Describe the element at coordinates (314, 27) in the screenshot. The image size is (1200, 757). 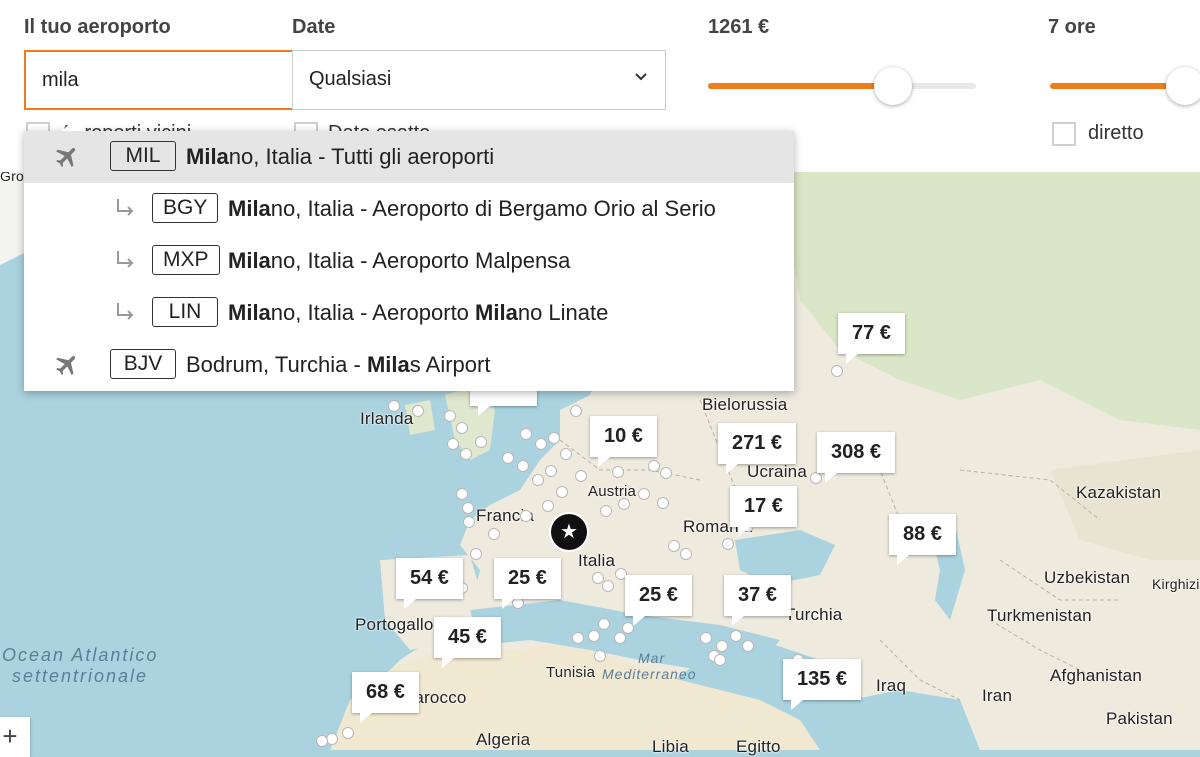
I see `date-label: Date` at that location.